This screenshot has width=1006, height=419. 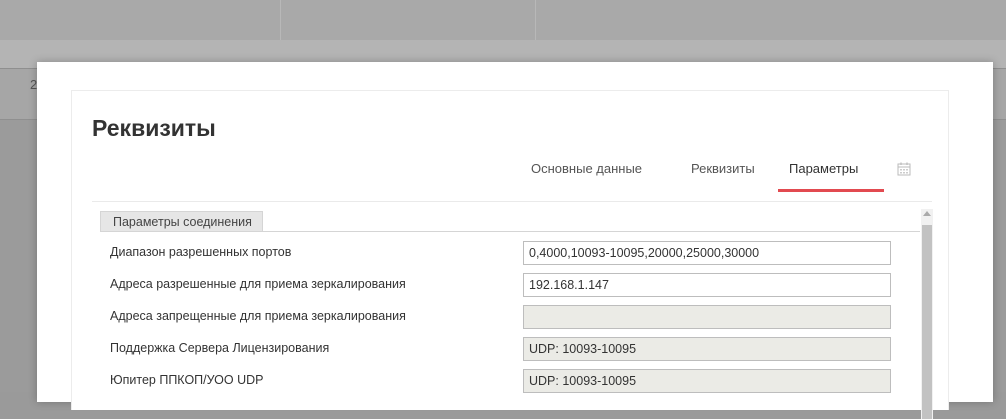 What do you see at coordinates (927, 213) in the screenshot?
I see `scroll-up-arrow` at bounding box center [927, 213].